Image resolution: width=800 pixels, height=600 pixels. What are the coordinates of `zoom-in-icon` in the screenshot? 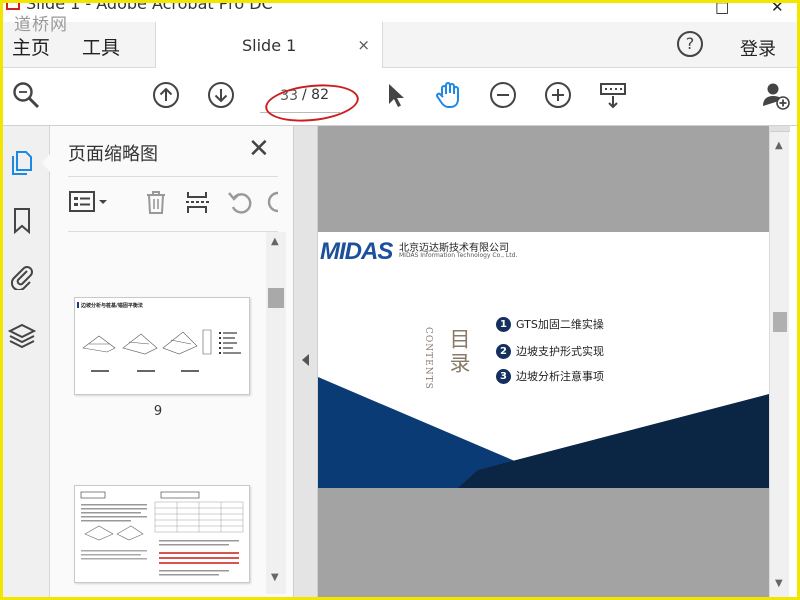 It's located at (558, 95).